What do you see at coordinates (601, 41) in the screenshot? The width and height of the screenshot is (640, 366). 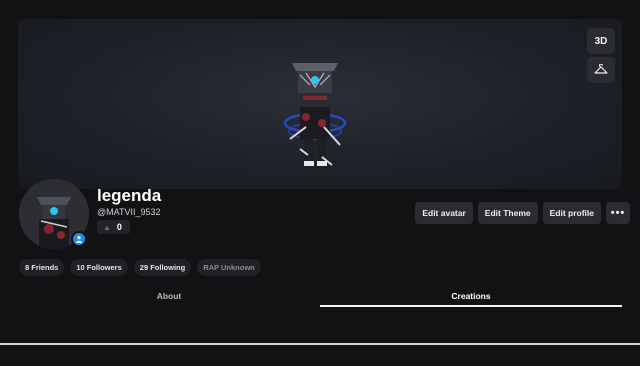 I see `view-3d-button: 3D` at bounding box center [601, 41].